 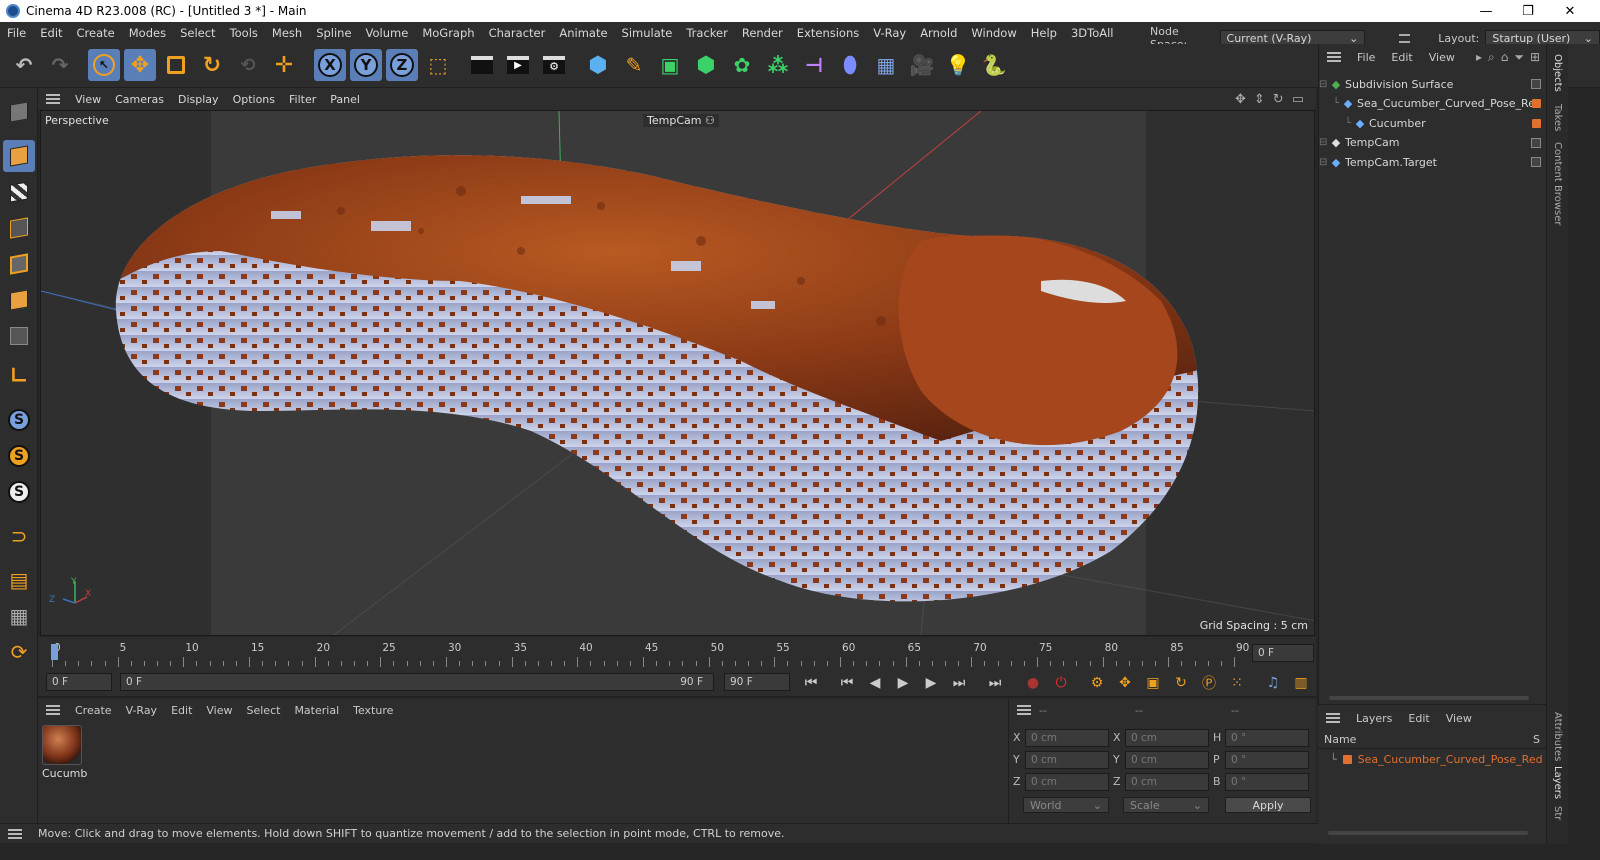 I want to click on snap-s-orange-button: S, so click(x=19, y=456).